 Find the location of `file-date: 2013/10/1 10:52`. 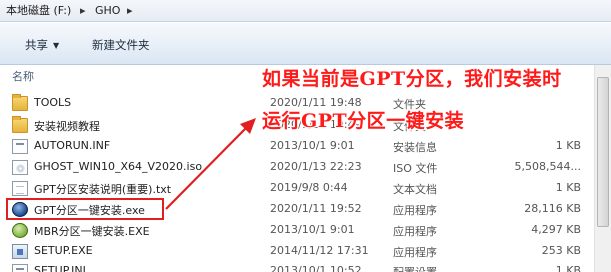

file-date: 2013/10/1 10:52 is located at coordinates (316, 268).